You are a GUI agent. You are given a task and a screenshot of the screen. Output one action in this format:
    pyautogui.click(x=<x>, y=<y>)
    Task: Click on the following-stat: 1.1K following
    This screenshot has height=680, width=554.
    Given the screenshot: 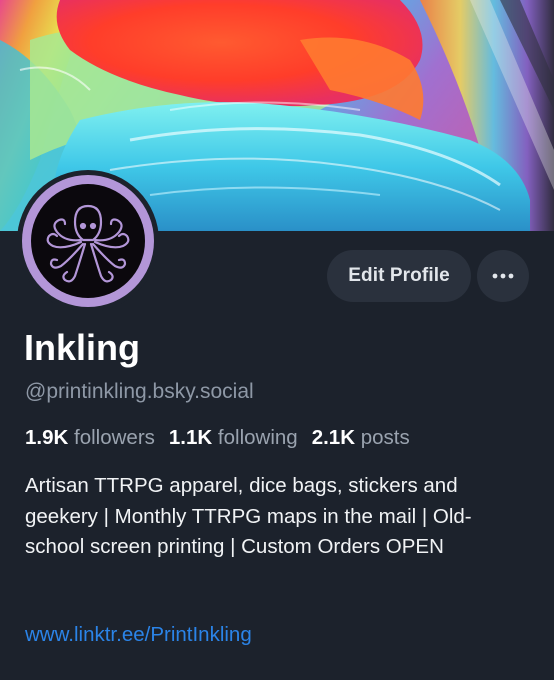 What is the action you would take?
    pyautogui.click(x=233, y=438)
    